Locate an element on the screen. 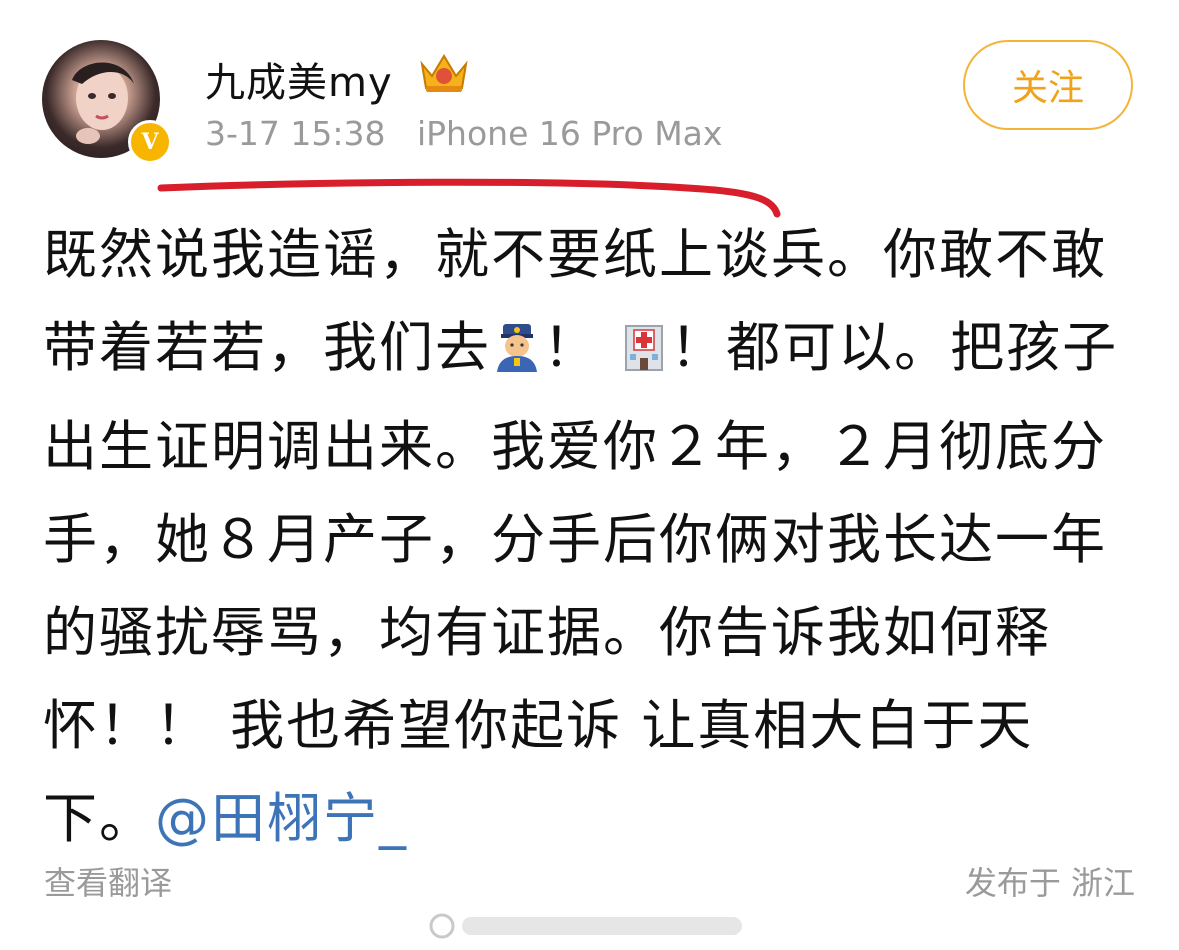  watermark-logo is located at coordinates (588, 928).